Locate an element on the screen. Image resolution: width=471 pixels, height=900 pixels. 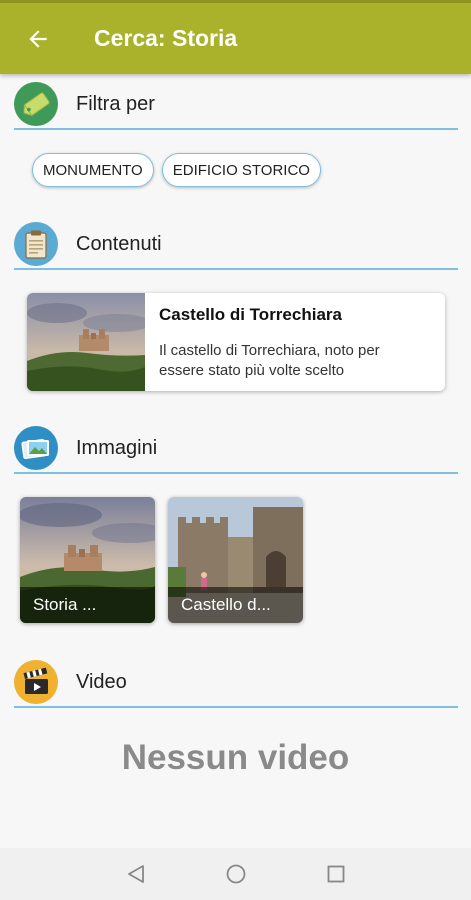
empty-video-message: Nessun video is located at coordinates (235, 757).